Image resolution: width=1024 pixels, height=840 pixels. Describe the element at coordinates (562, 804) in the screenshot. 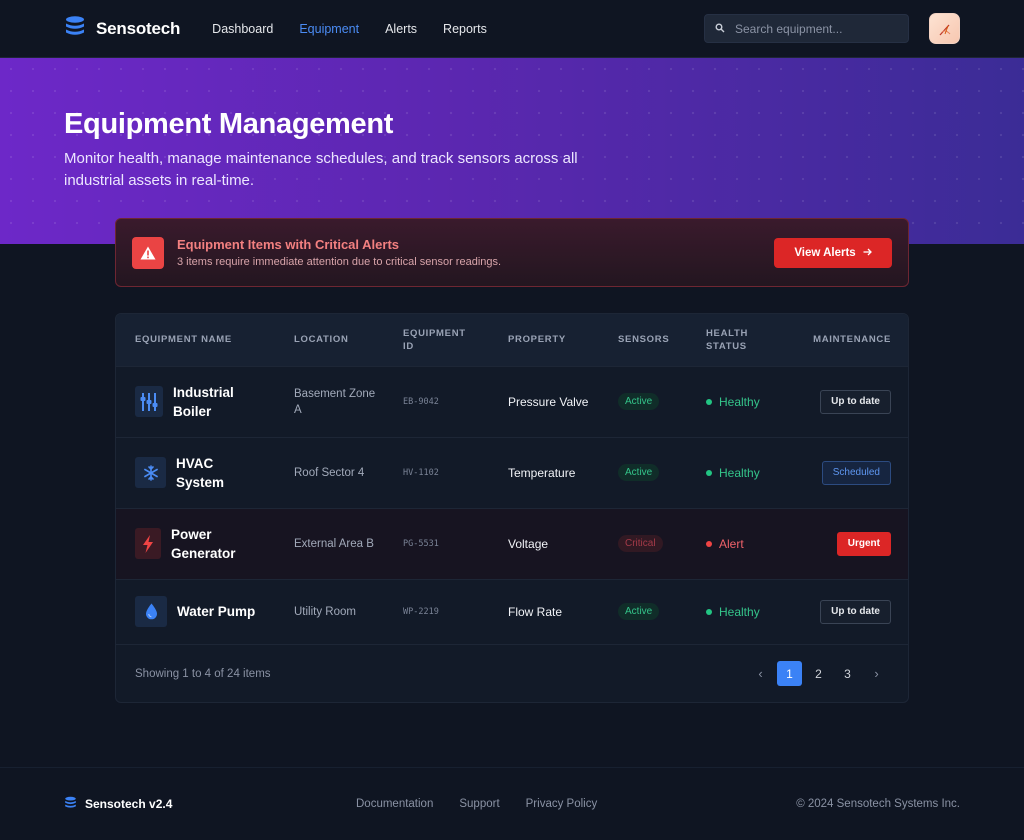

I see `footer-link-privacy: Privacy Policy` at that location.